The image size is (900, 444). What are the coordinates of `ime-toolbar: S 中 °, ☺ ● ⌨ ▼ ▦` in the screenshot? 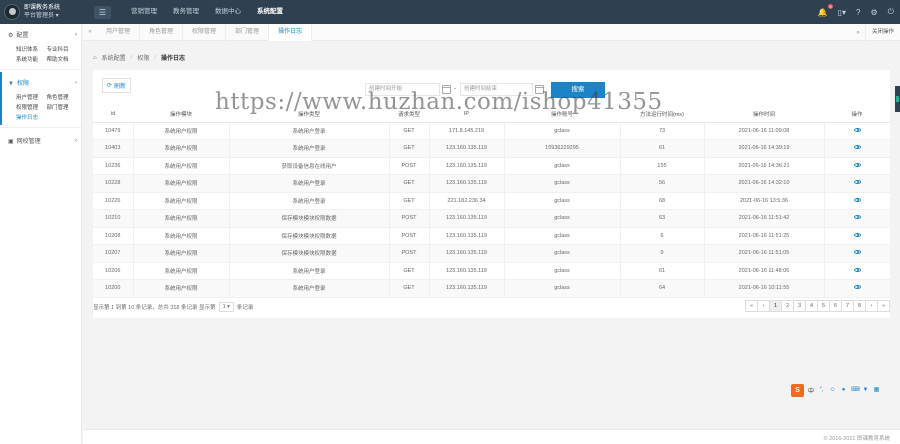 It's located at (835, 390).